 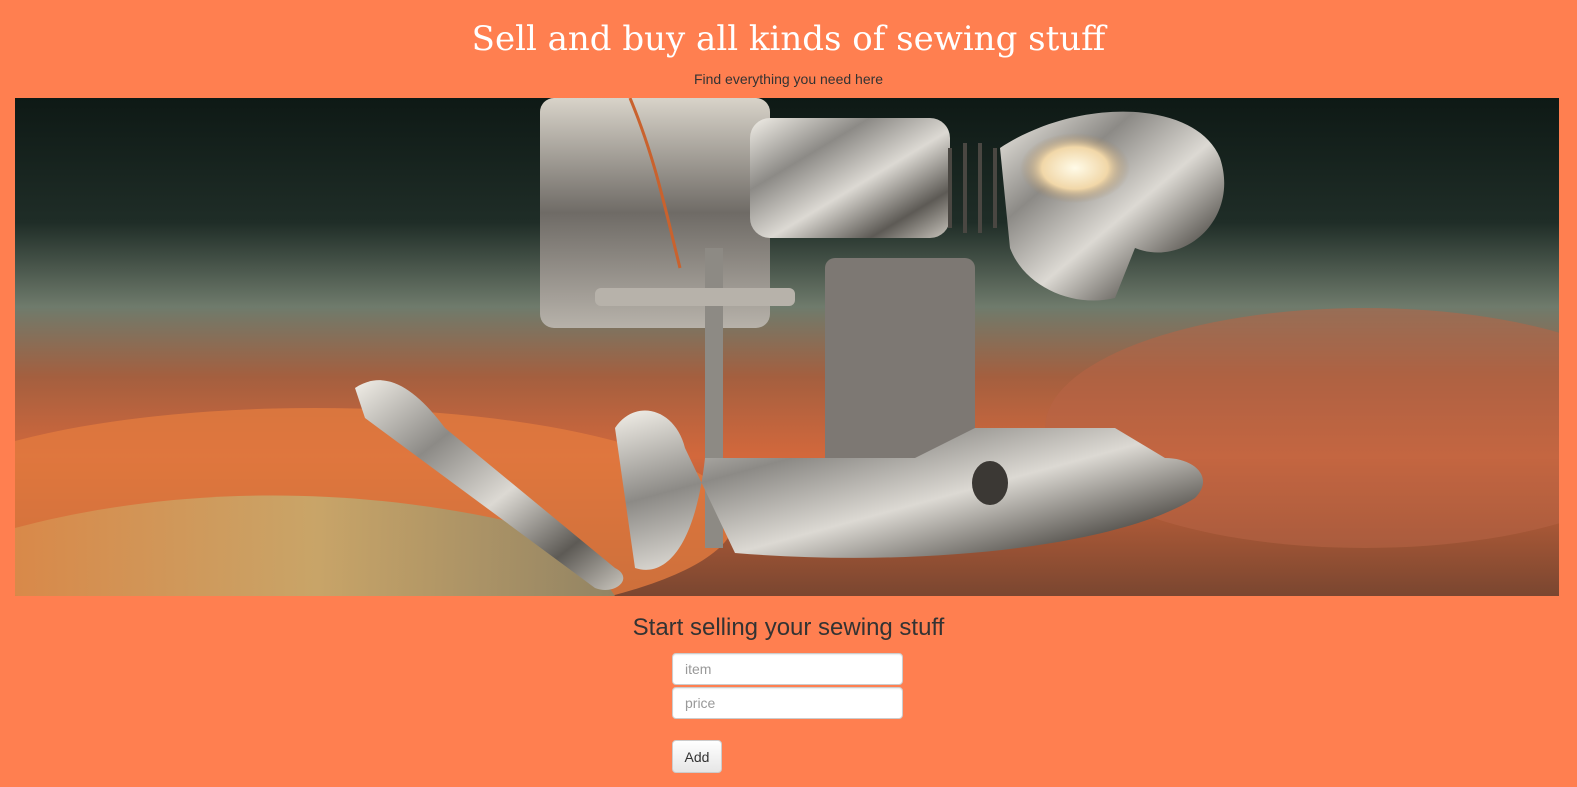 I want to click on add-button: Add, so click(x=697, y=756).